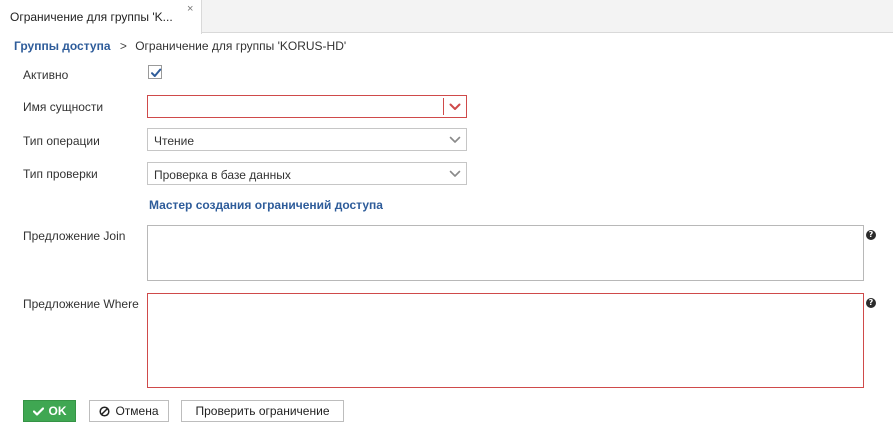 The width and height of the screenshot is (893, 437). Describe the element at coordinates (307, 106) in the screenshot. I see `entity-name-field` at that location.